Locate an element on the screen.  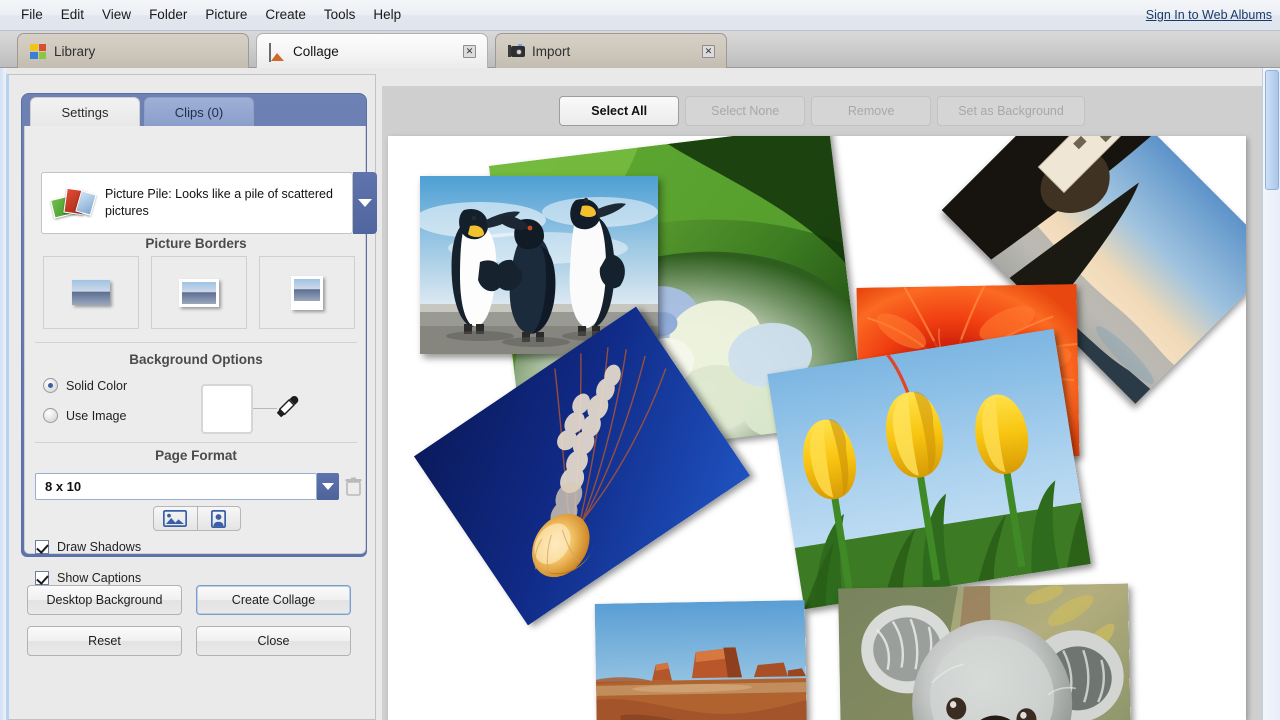
collage-photo-tulips is located at coordinates (929, 469).